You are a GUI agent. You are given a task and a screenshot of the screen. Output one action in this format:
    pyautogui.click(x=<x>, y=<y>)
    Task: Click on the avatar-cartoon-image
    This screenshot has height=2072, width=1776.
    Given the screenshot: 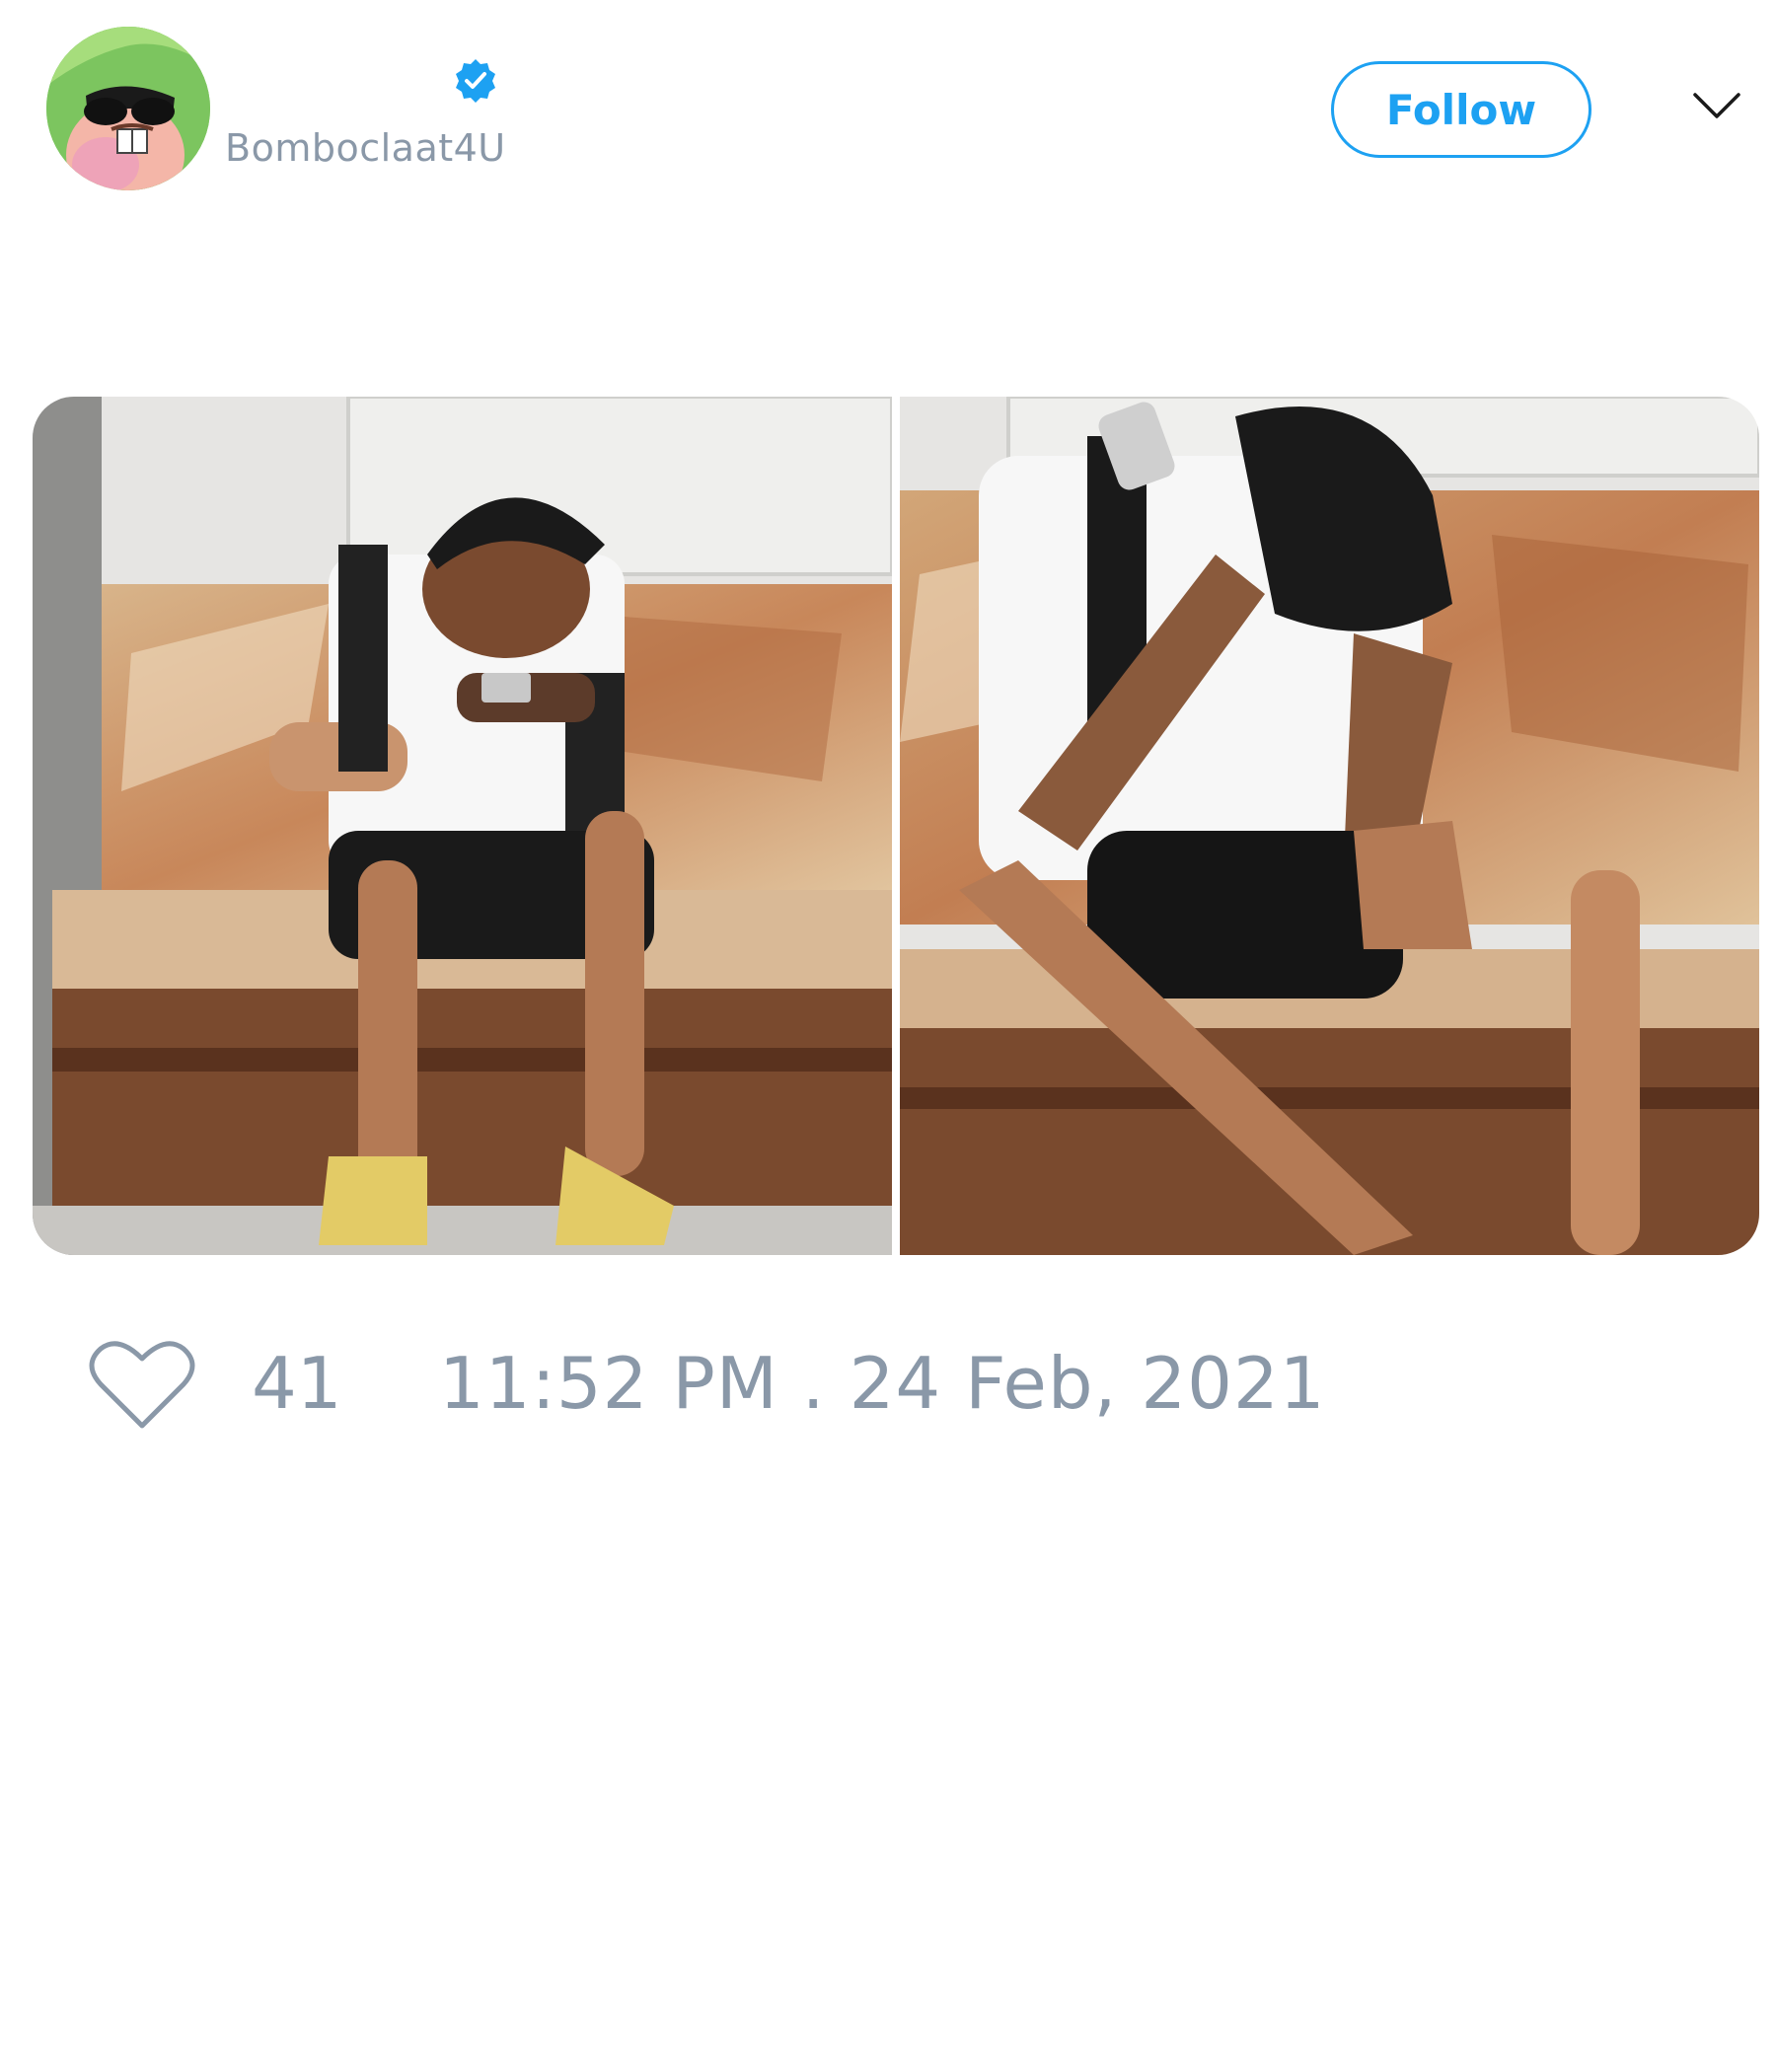 What is the action you would take?
    pyautogui.click(x=128, y=109)
    